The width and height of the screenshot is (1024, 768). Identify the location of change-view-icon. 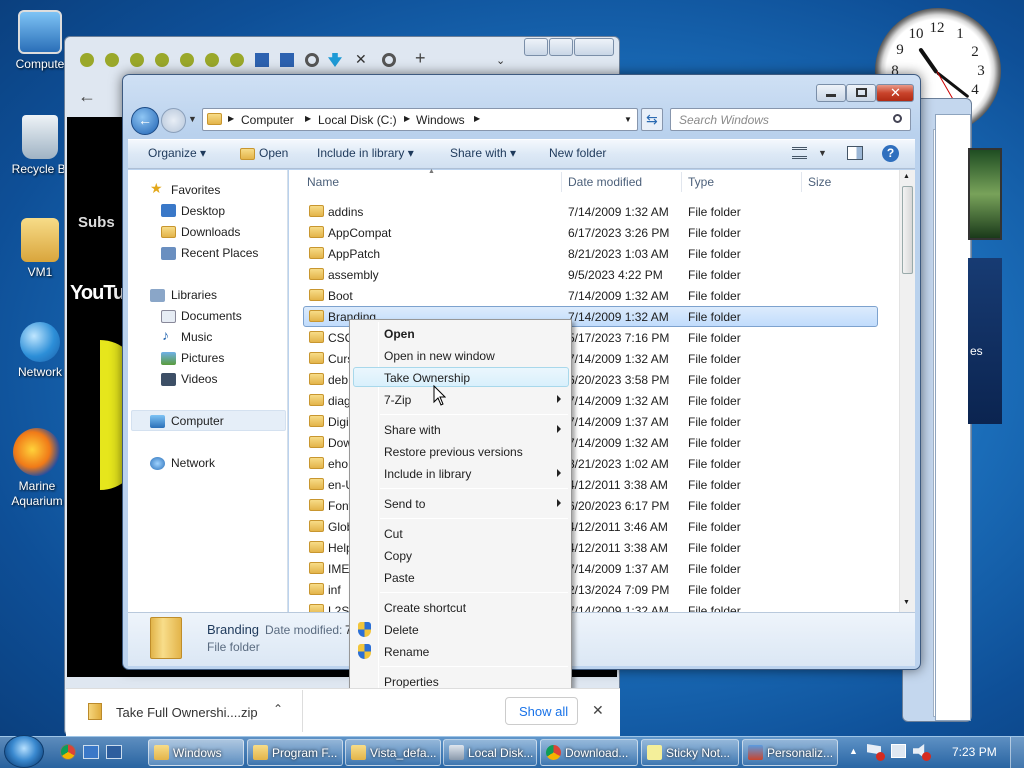
(799, 153).